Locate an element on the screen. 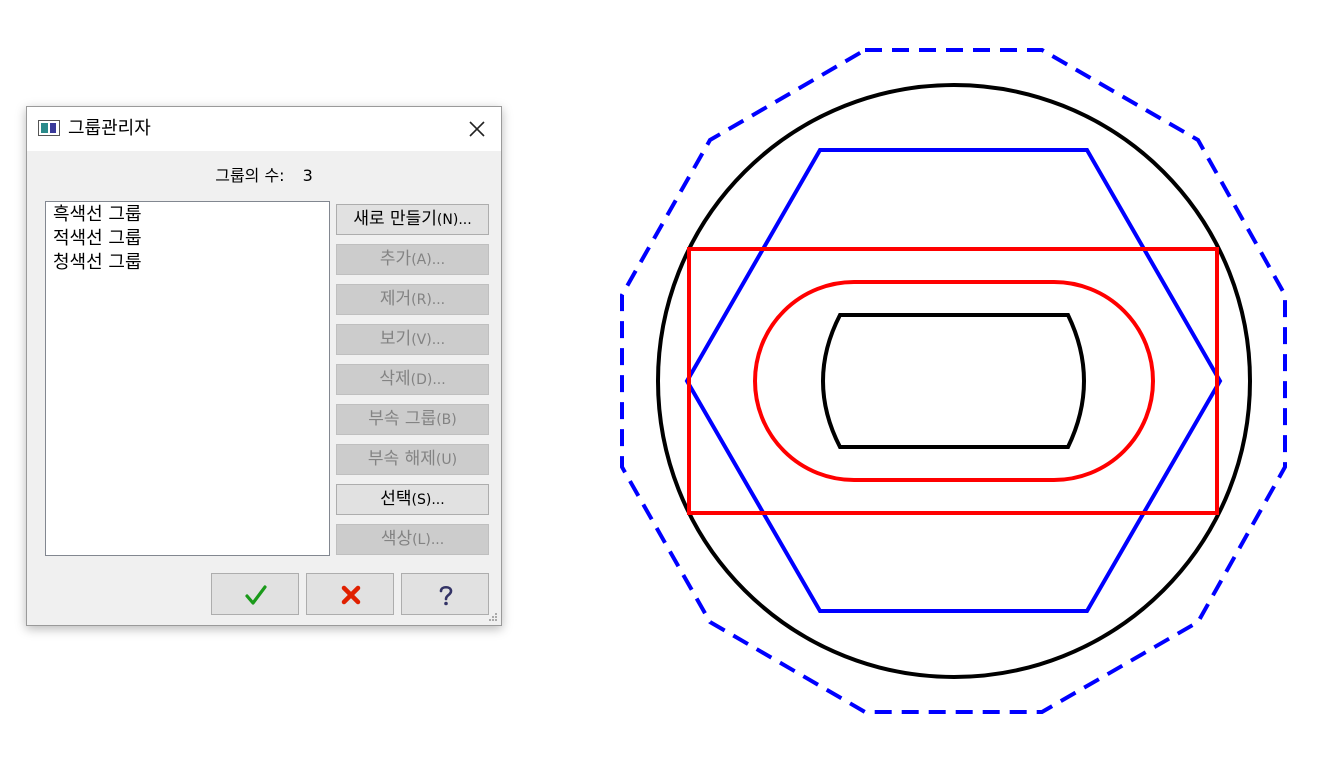  red-rounded-slot is located at coordinates (954, 381).